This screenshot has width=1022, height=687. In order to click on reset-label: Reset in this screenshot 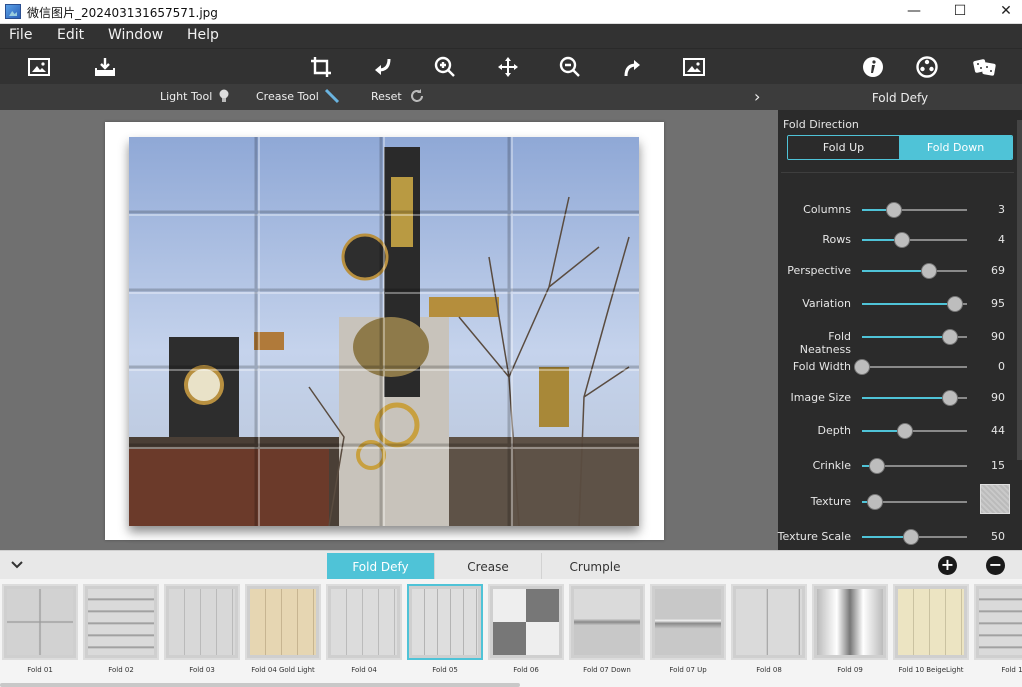, I will do `click(386, 96)`.